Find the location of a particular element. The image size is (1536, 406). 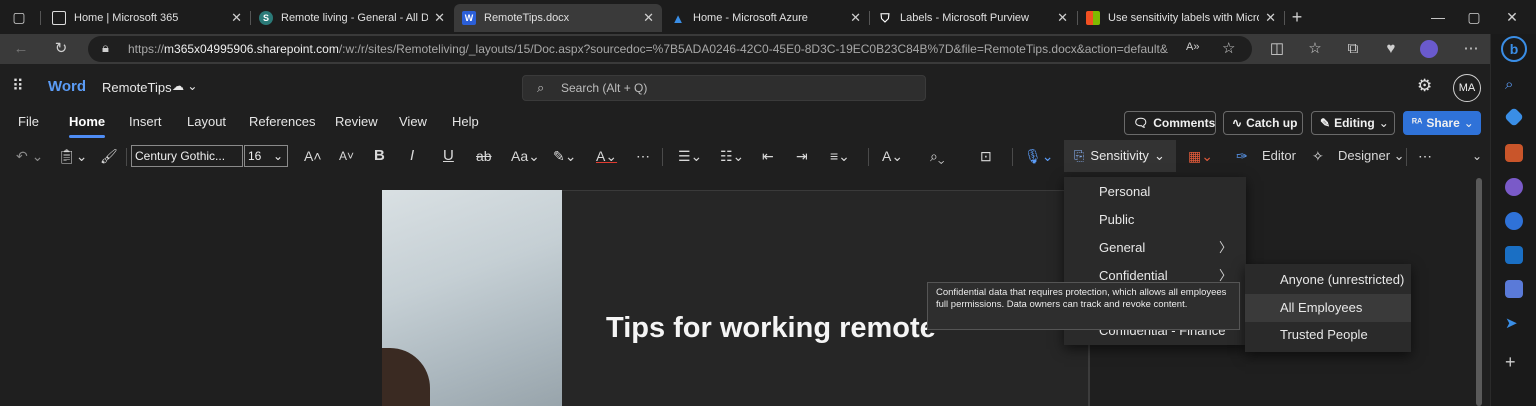

tab-sensitivity-docs: Use sensitivity labels with Micros ✕ is located at coordinates (1181, 18).